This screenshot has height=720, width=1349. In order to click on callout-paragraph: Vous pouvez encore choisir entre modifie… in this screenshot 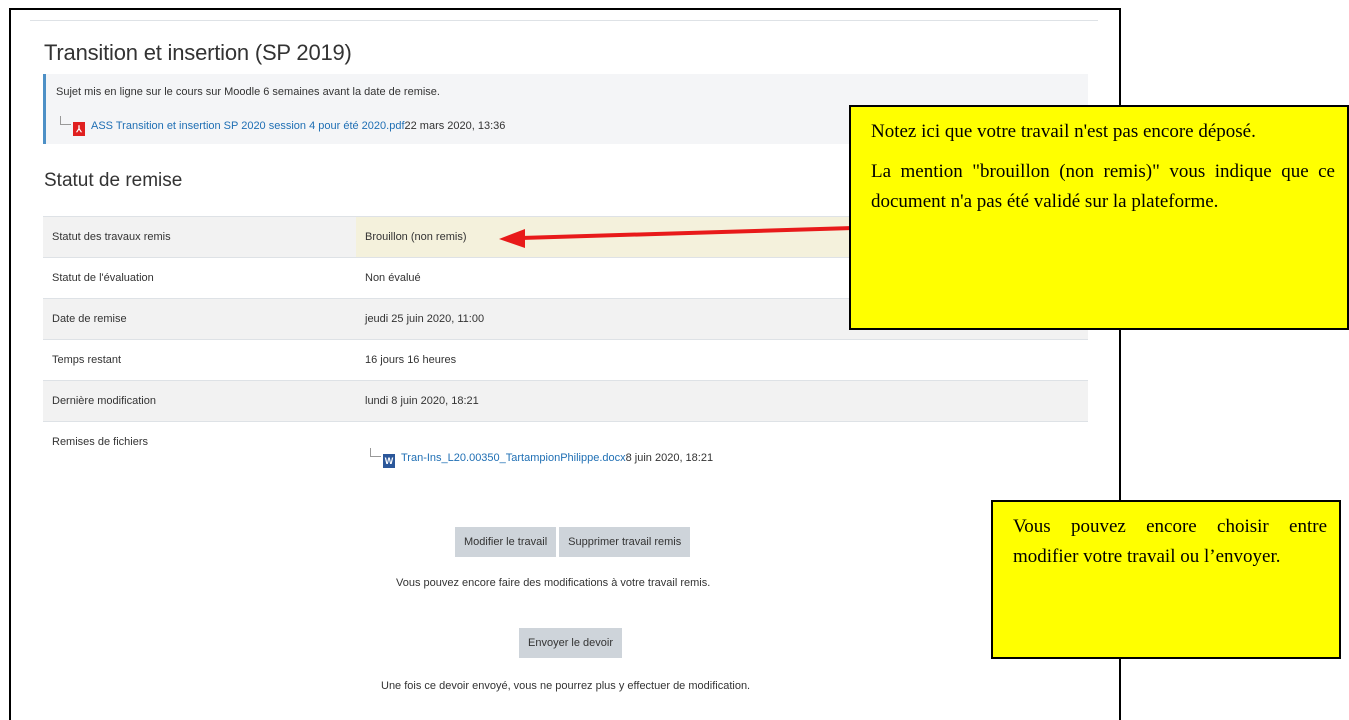, I will do `click(1170, 541)`.